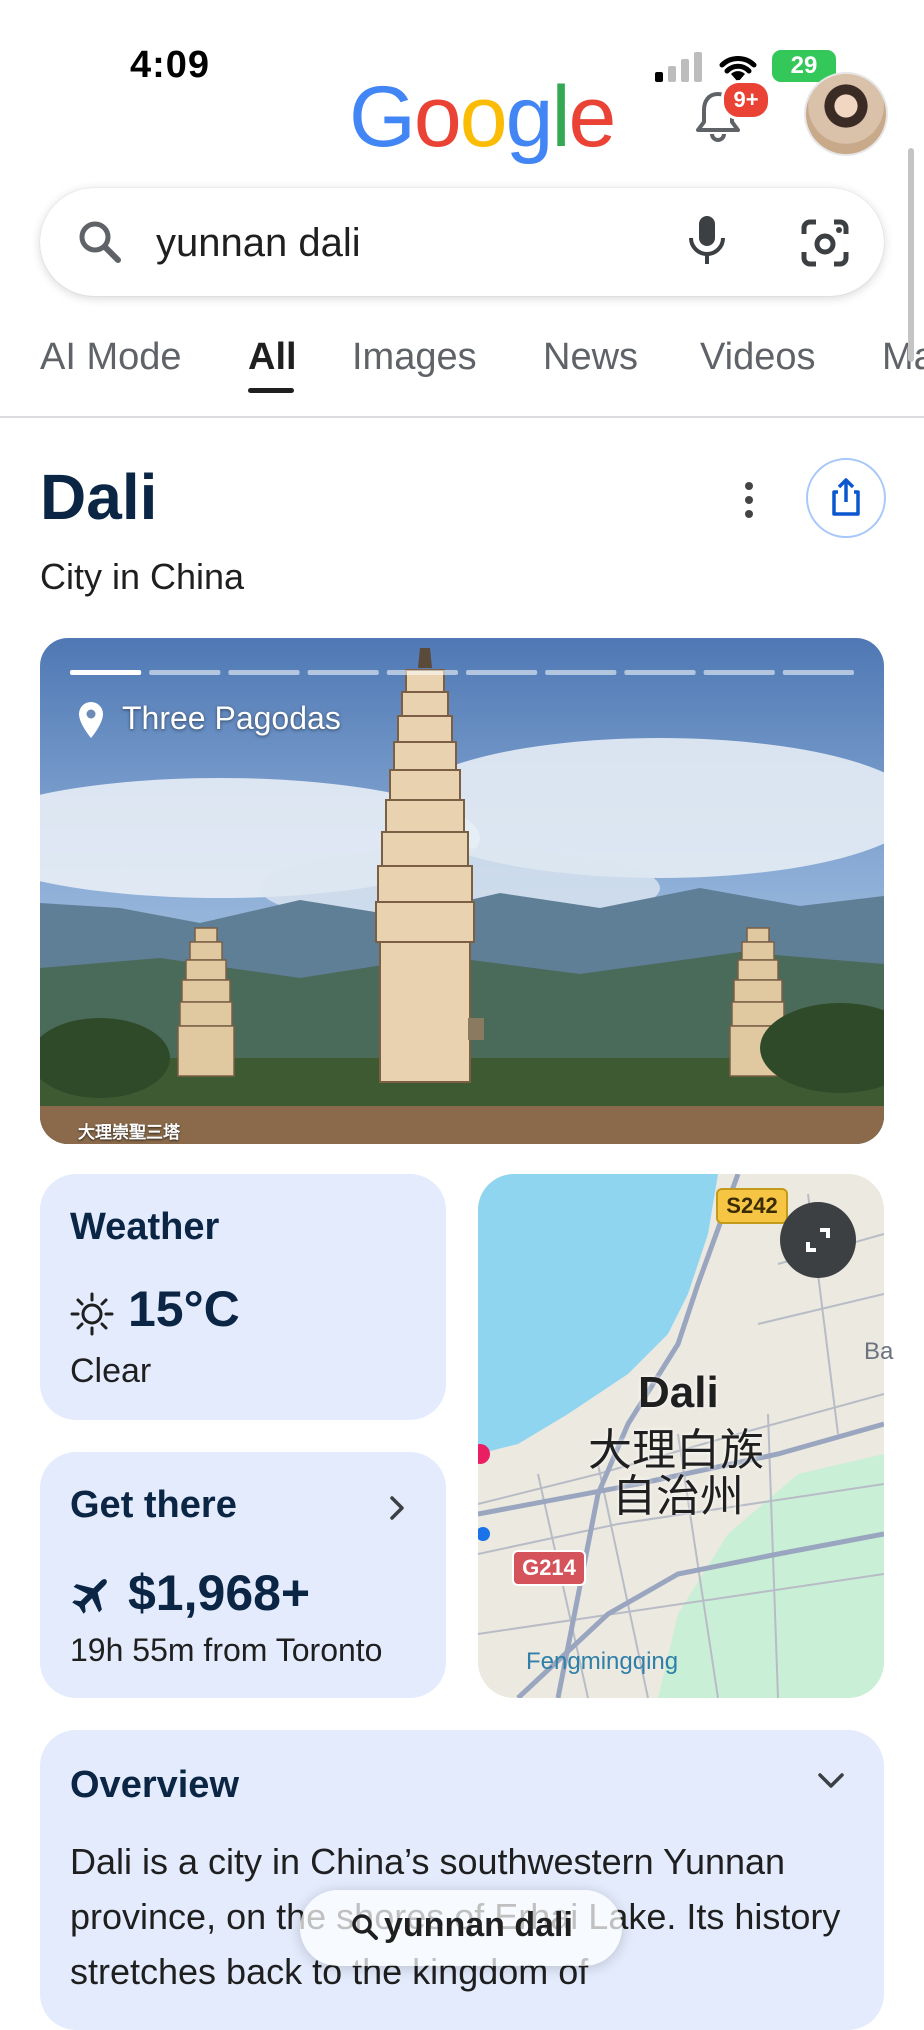 Image resolution: width=924 pixels, height=2030 pixels. What do you see at coordinates (911, 255) in the screenshot?
I see `scrollbar` at bounding box center [911, 255].